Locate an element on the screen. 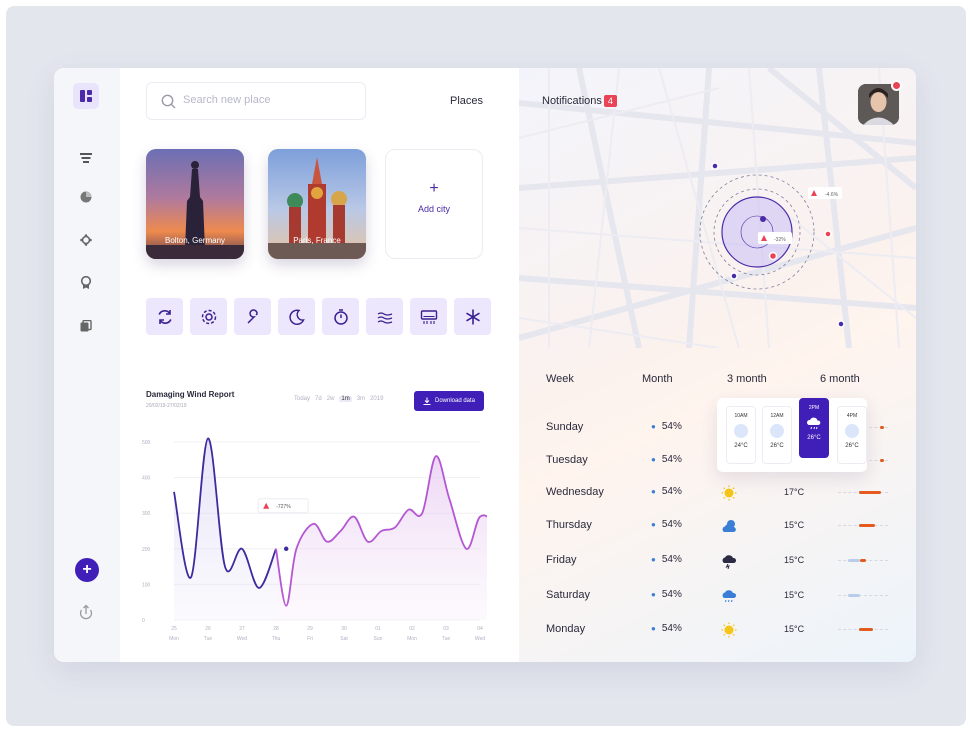 The height and width of the screenshot is (736, 974). tab-3-month: 3 month is located at coordinates (747, 379).